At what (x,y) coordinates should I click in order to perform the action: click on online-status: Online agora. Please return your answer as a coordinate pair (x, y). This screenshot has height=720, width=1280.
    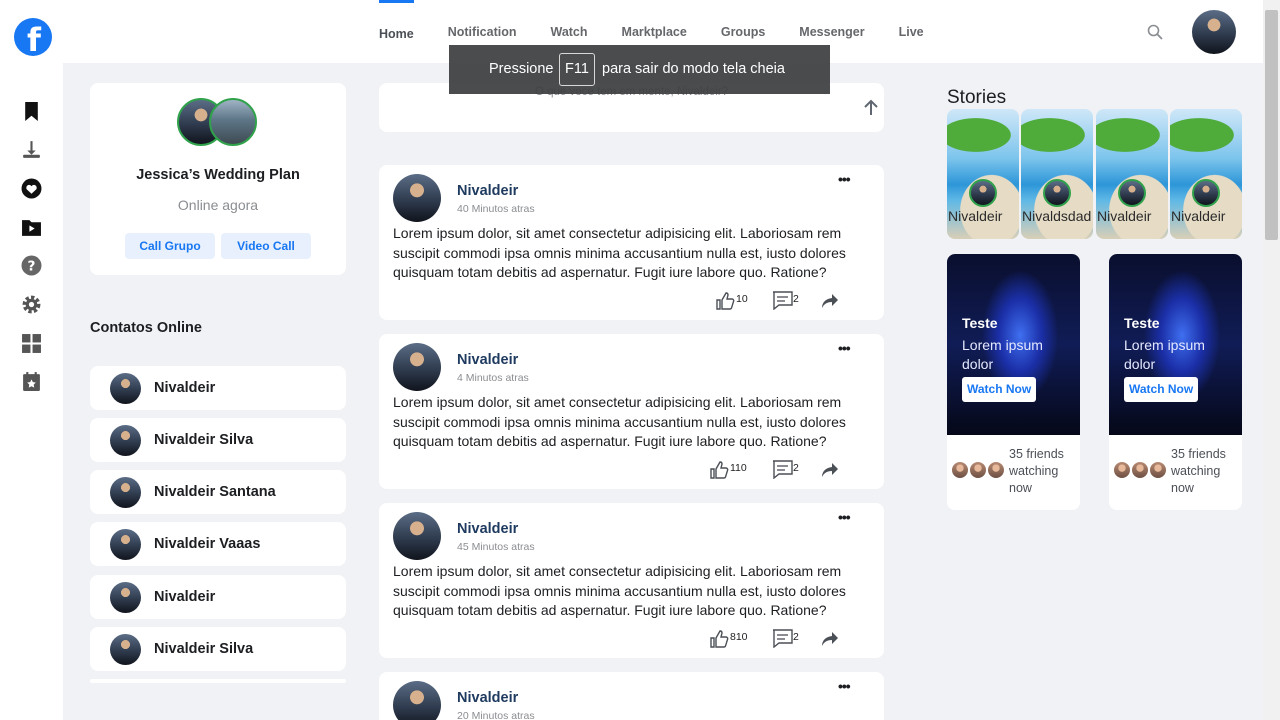
    Looking at the image, I should click on (218, 205).